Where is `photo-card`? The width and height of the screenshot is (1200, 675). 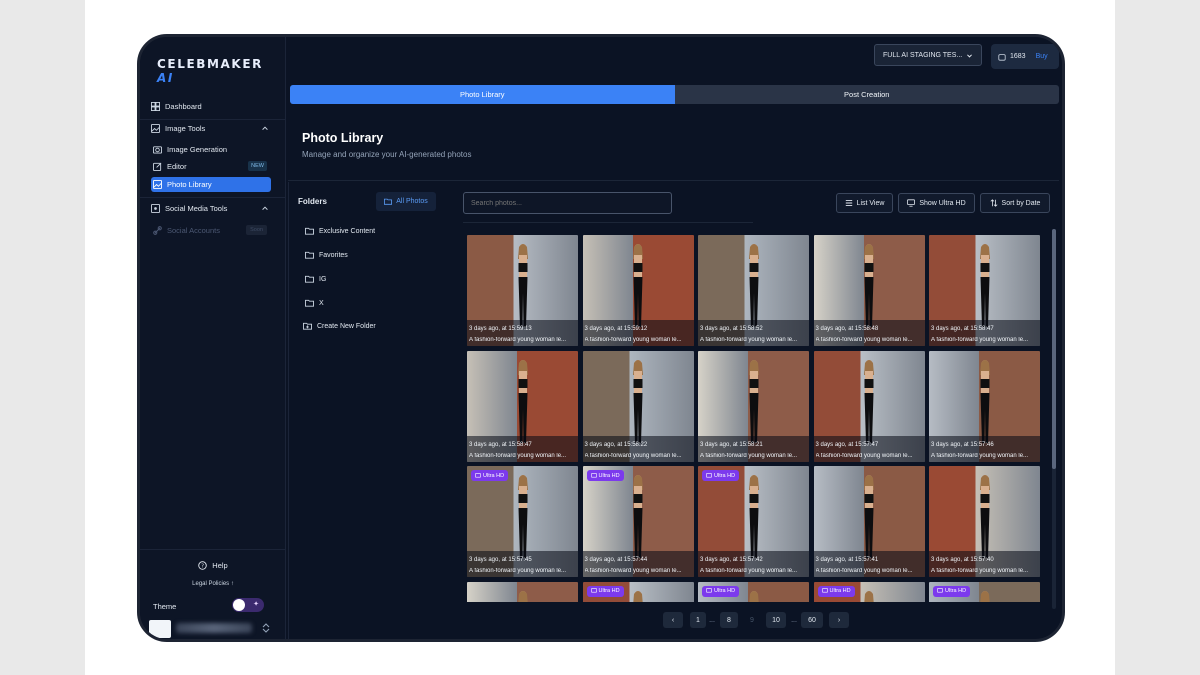 photo-card is located at coordinates (522, 591).